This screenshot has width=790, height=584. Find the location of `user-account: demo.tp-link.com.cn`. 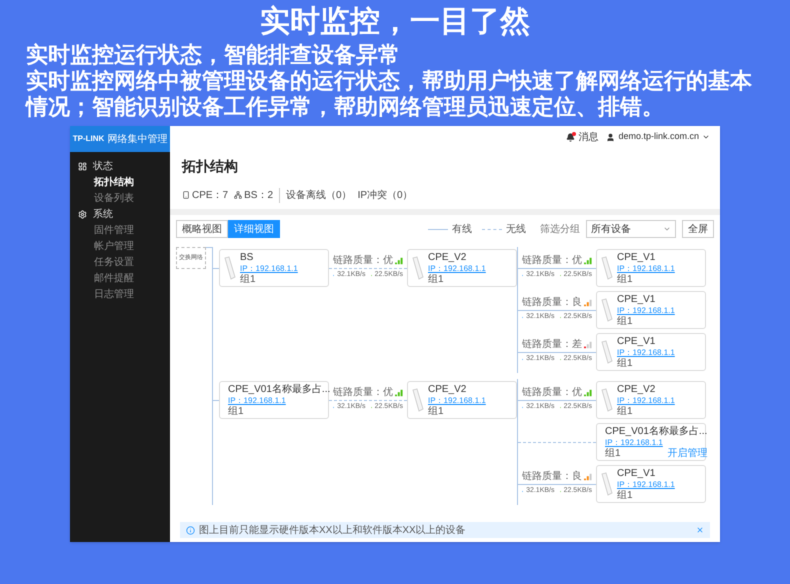

user-account: demo.tp-link.com.cn is located at coordinates (658, 137).